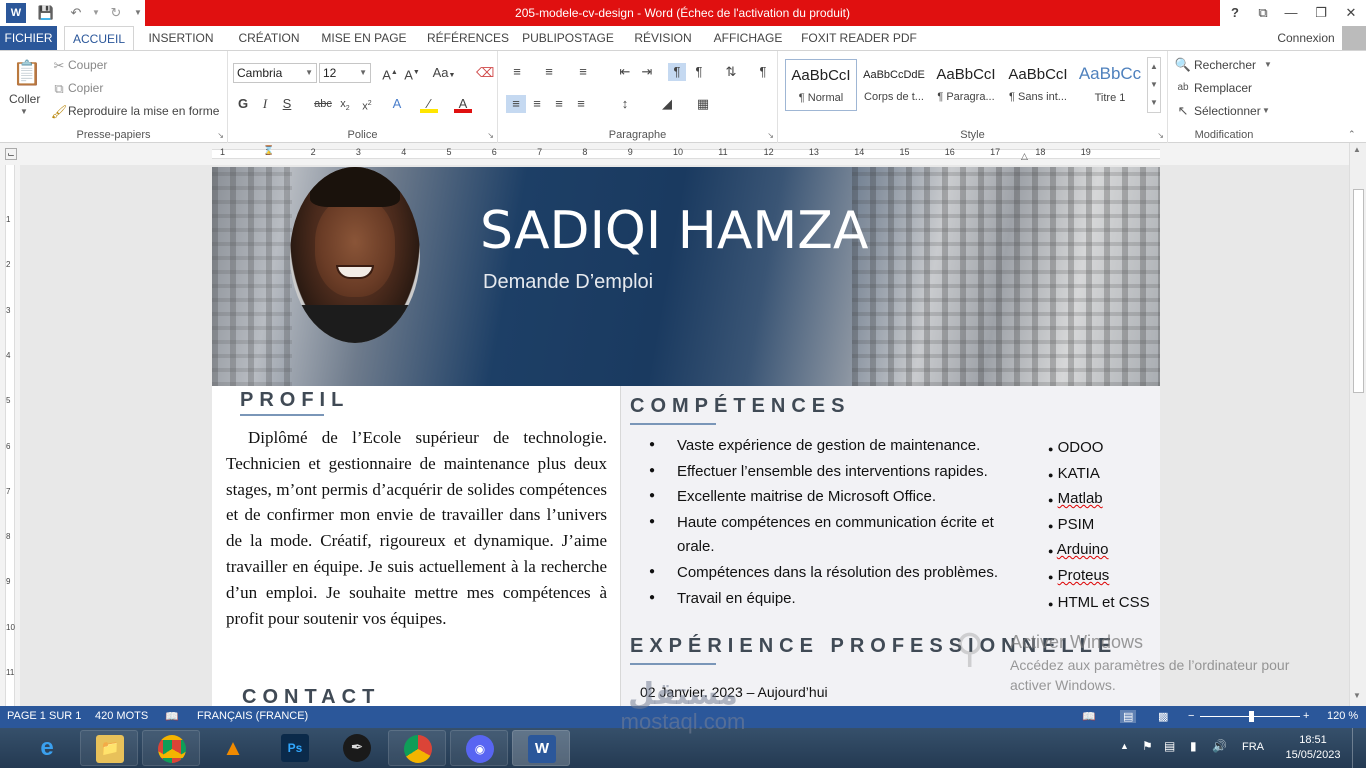 The height and width of the screenshot is (768, 1366). What do you see at coordinates (703, 104) in the screenshot?
I see `borders-icon: ▦` at bounding box center [703, 104].